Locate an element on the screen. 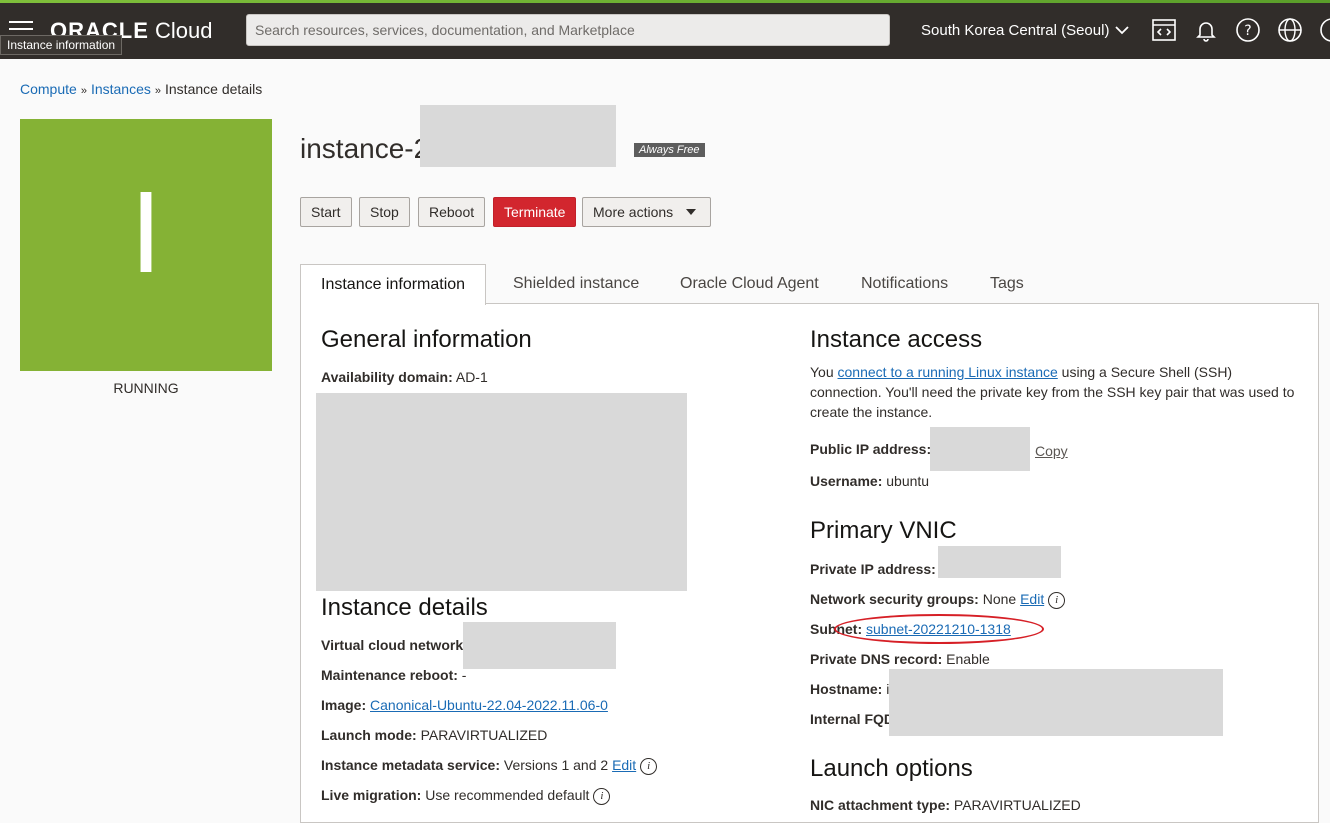  chevron-down-icon is located at coordinates (1122, 30).